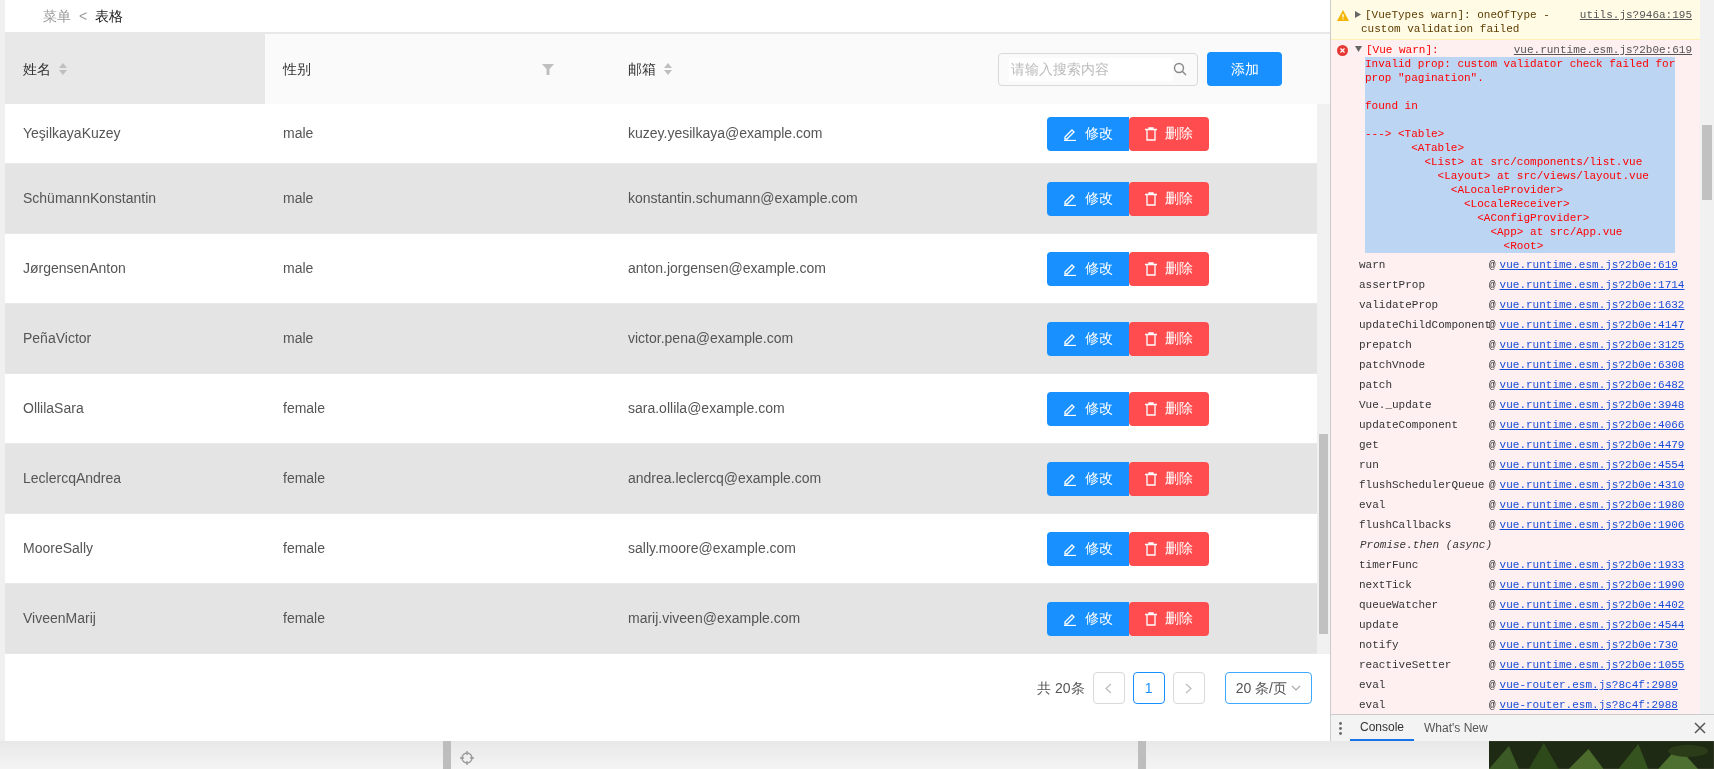 Image resolution: width=1714 pixels, height=769 pixels. I want to click on function-name: Vue._update, so click(1396, 405).